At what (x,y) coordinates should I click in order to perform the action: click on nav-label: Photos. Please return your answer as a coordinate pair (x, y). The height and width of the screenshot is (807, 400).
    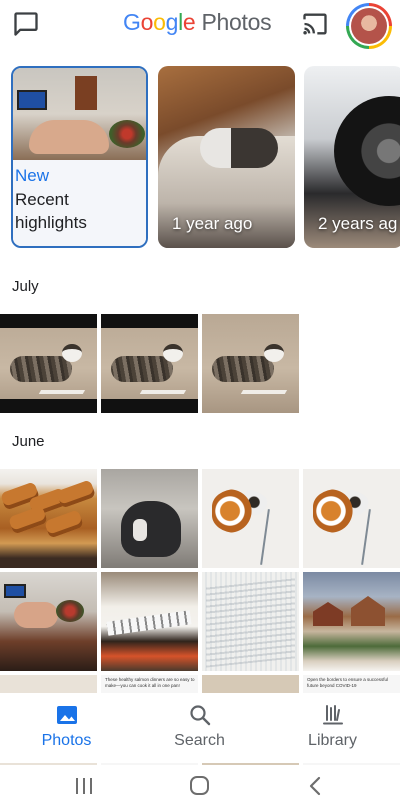
    Looking at the image, I should click on (66, 740).